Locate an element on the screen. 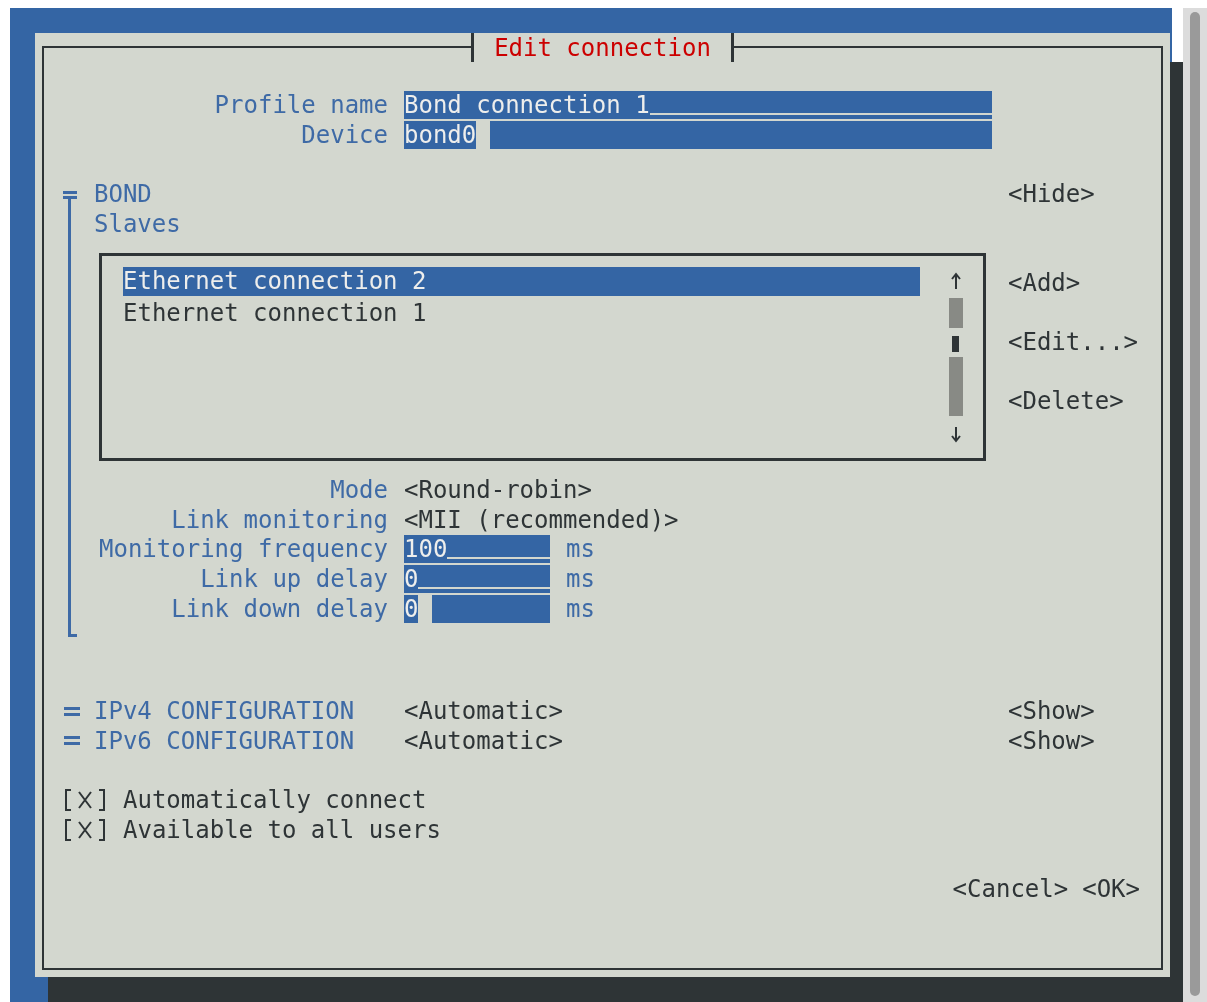  section-title: BOND is located at coordinates (123, 195).